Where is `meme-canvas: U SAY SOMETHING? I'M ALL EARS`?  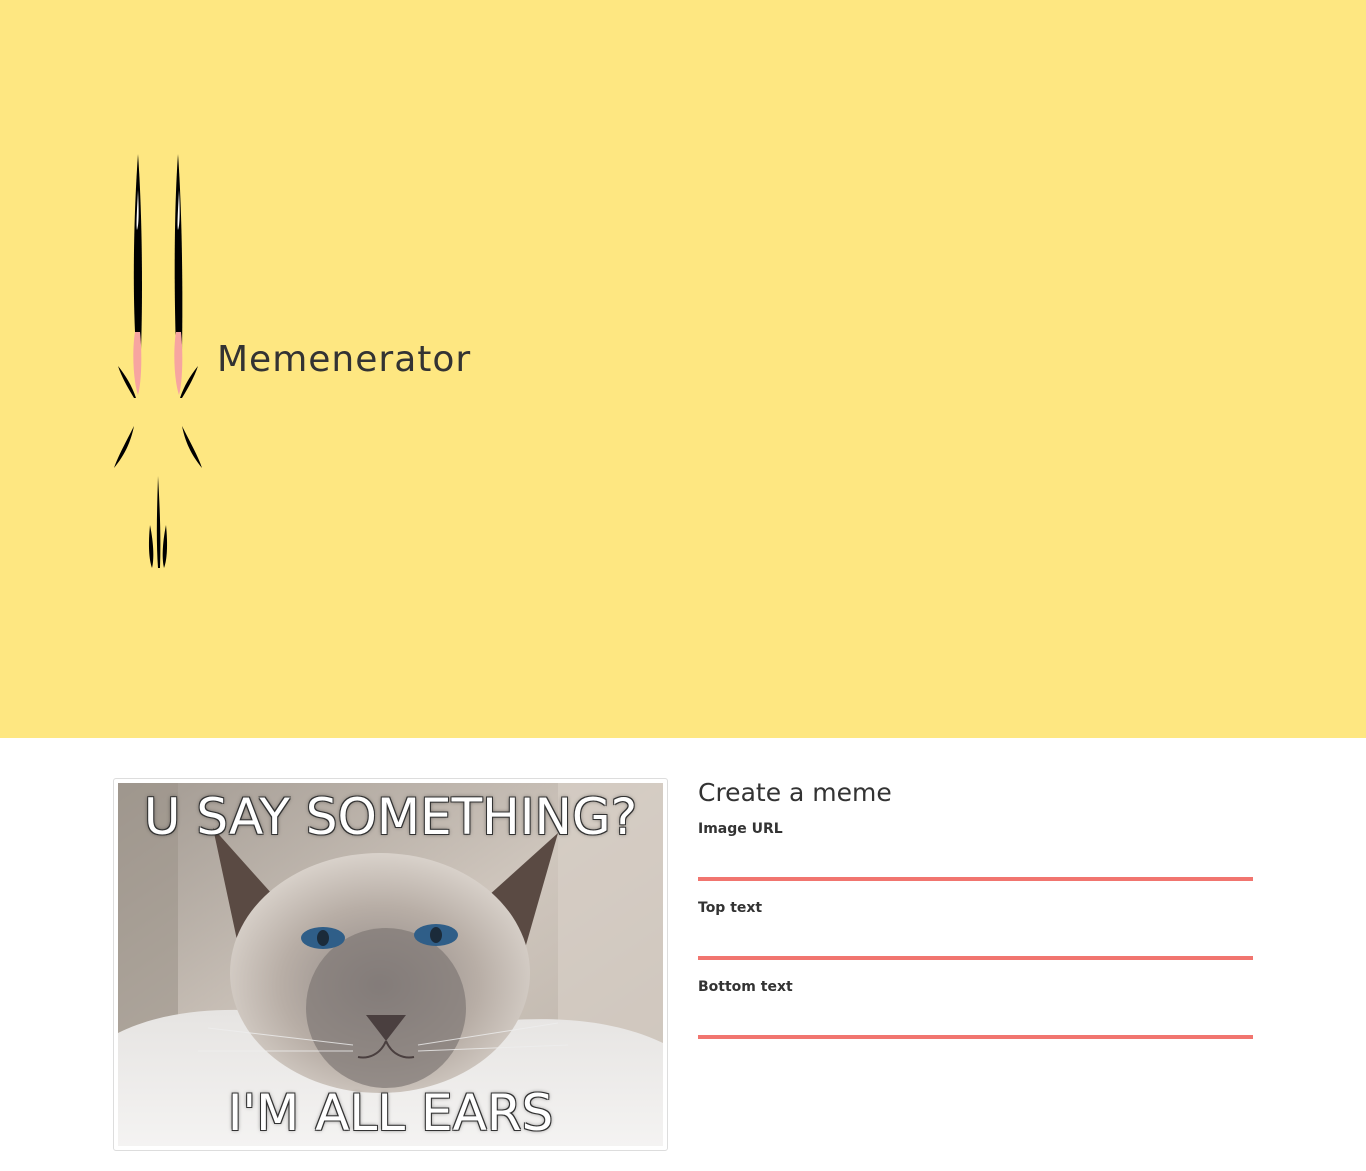 meme-canvas: U SAY SOMETHING? I'M ALL EARS is located at coordinates (390, 964).